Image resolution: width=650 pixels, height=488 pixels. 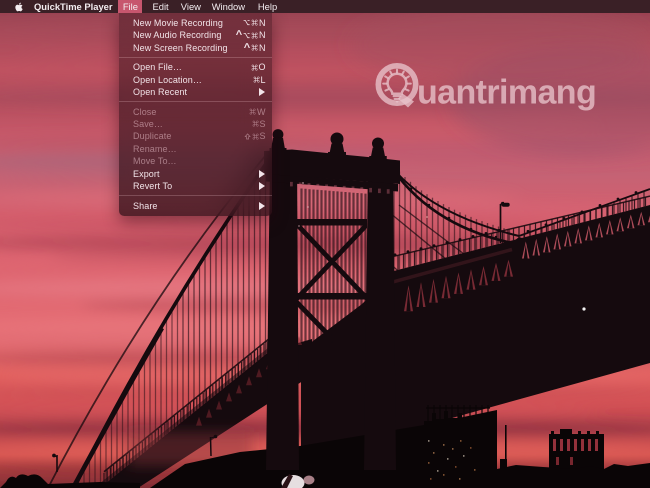 What do you see at coordinates (506, 92) in the screenshot?
I see `svg-text: uantrimang` at bounding box center [506, 92].